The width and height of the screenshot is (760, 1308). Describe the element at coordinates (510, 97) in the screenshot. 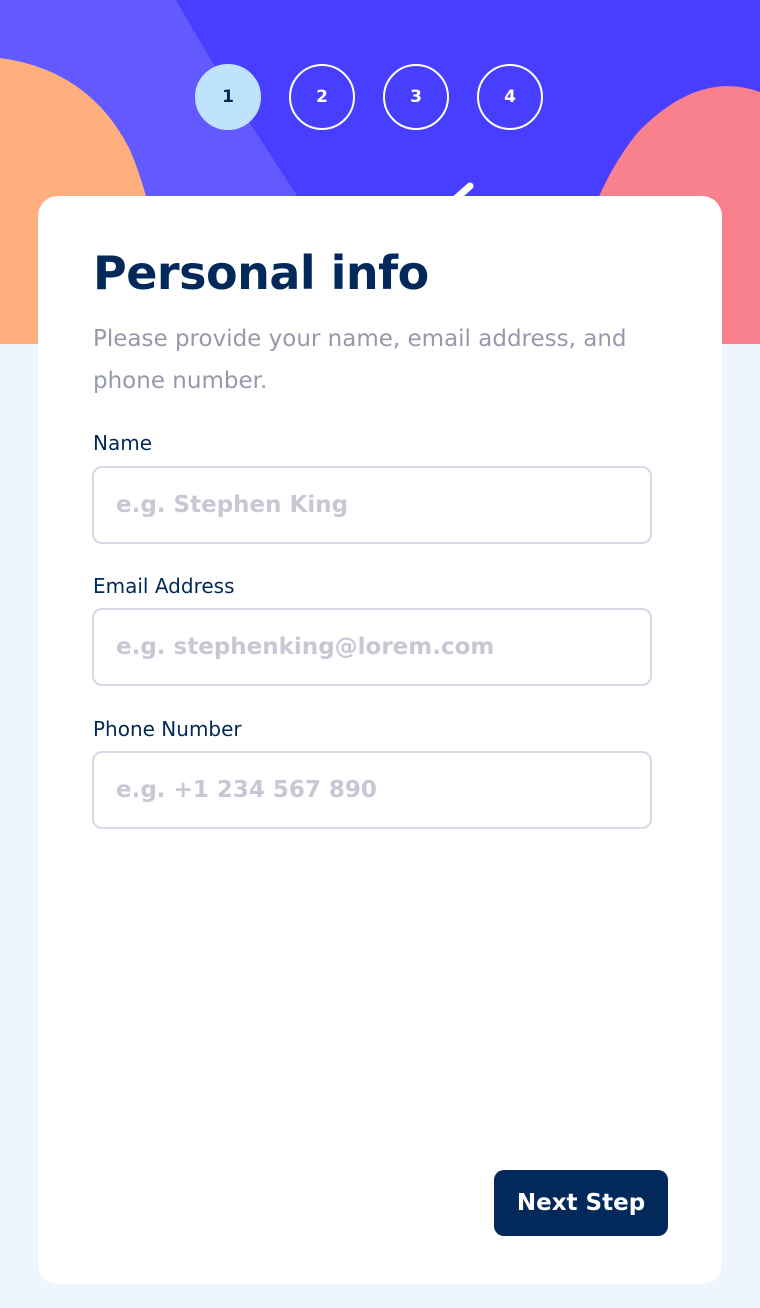

I see `step-4-indicator: 4` at that location.